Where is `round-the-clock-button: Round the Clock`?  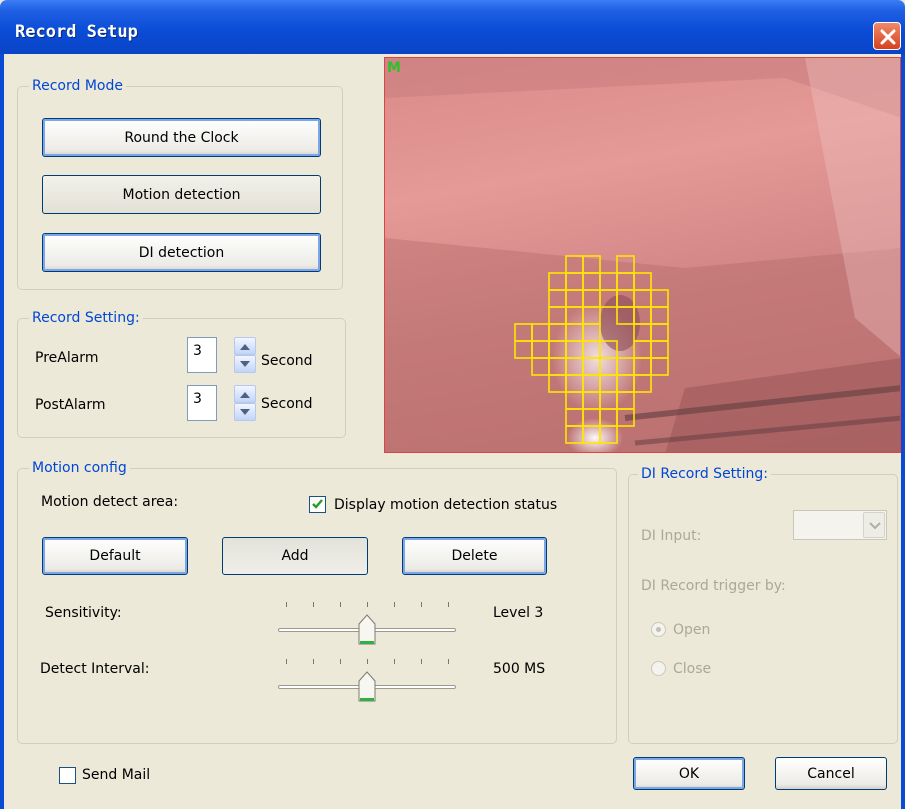
round-the-clock-button: Round the Clock is located at coordinates (181, 137).